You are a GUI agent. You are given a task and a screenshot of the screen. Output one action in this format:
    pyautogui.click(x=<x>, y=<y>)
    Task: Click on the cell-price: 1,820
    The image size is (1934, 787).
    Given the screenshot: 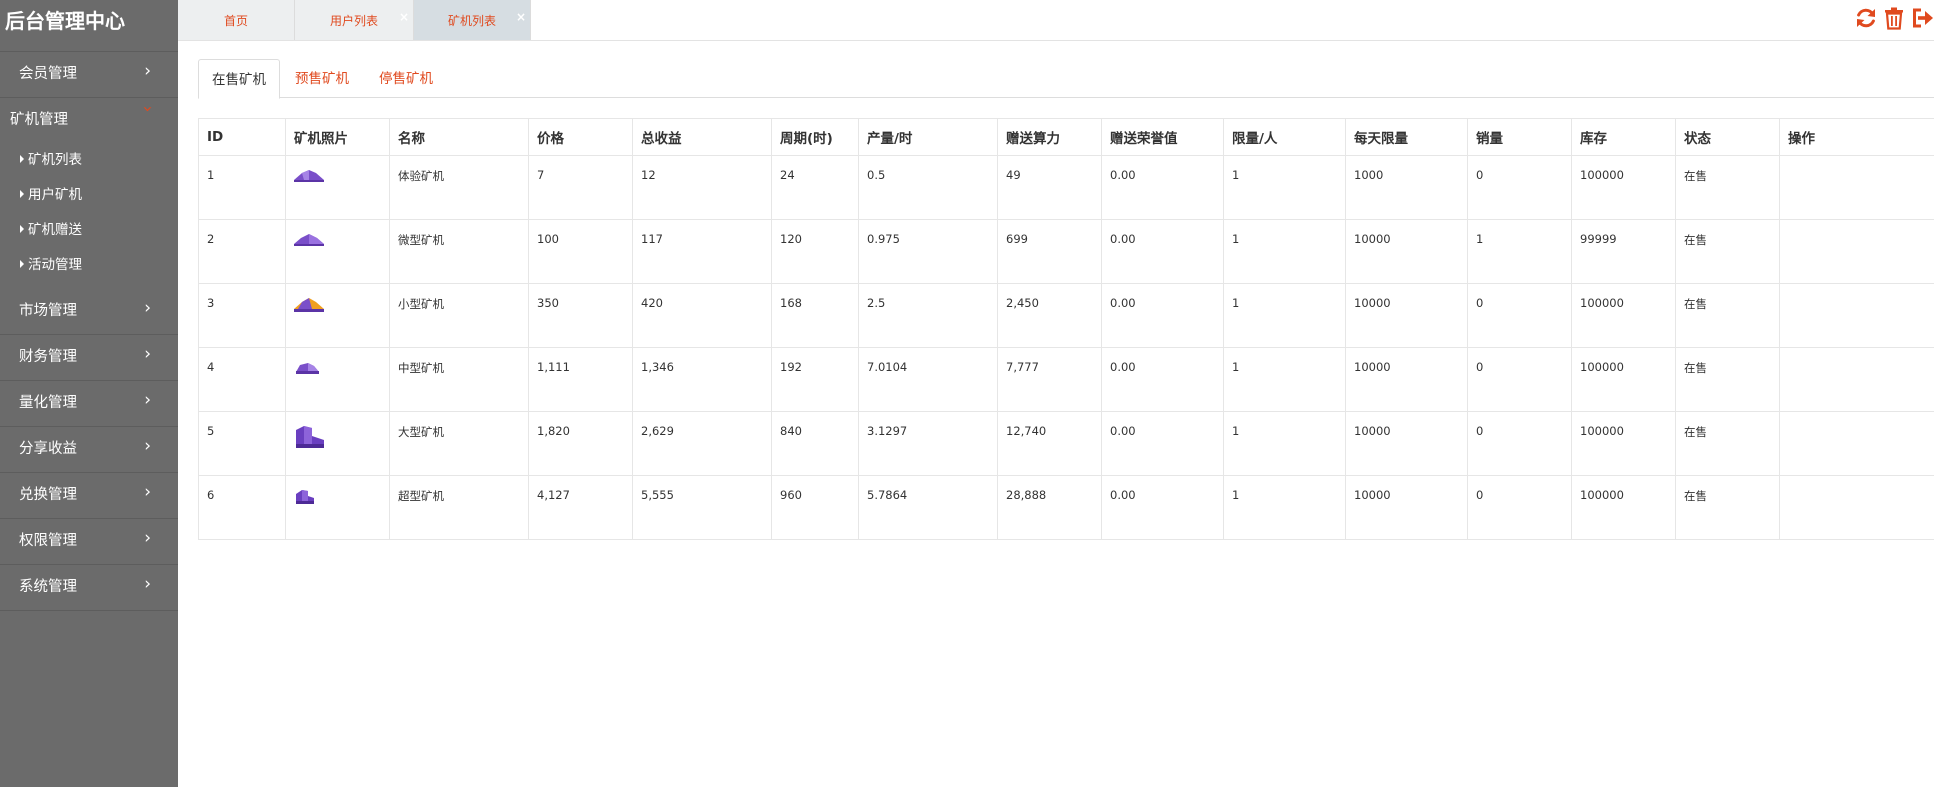 What is the action you would take?
    pyautogui.click(x=580, y=443)
    